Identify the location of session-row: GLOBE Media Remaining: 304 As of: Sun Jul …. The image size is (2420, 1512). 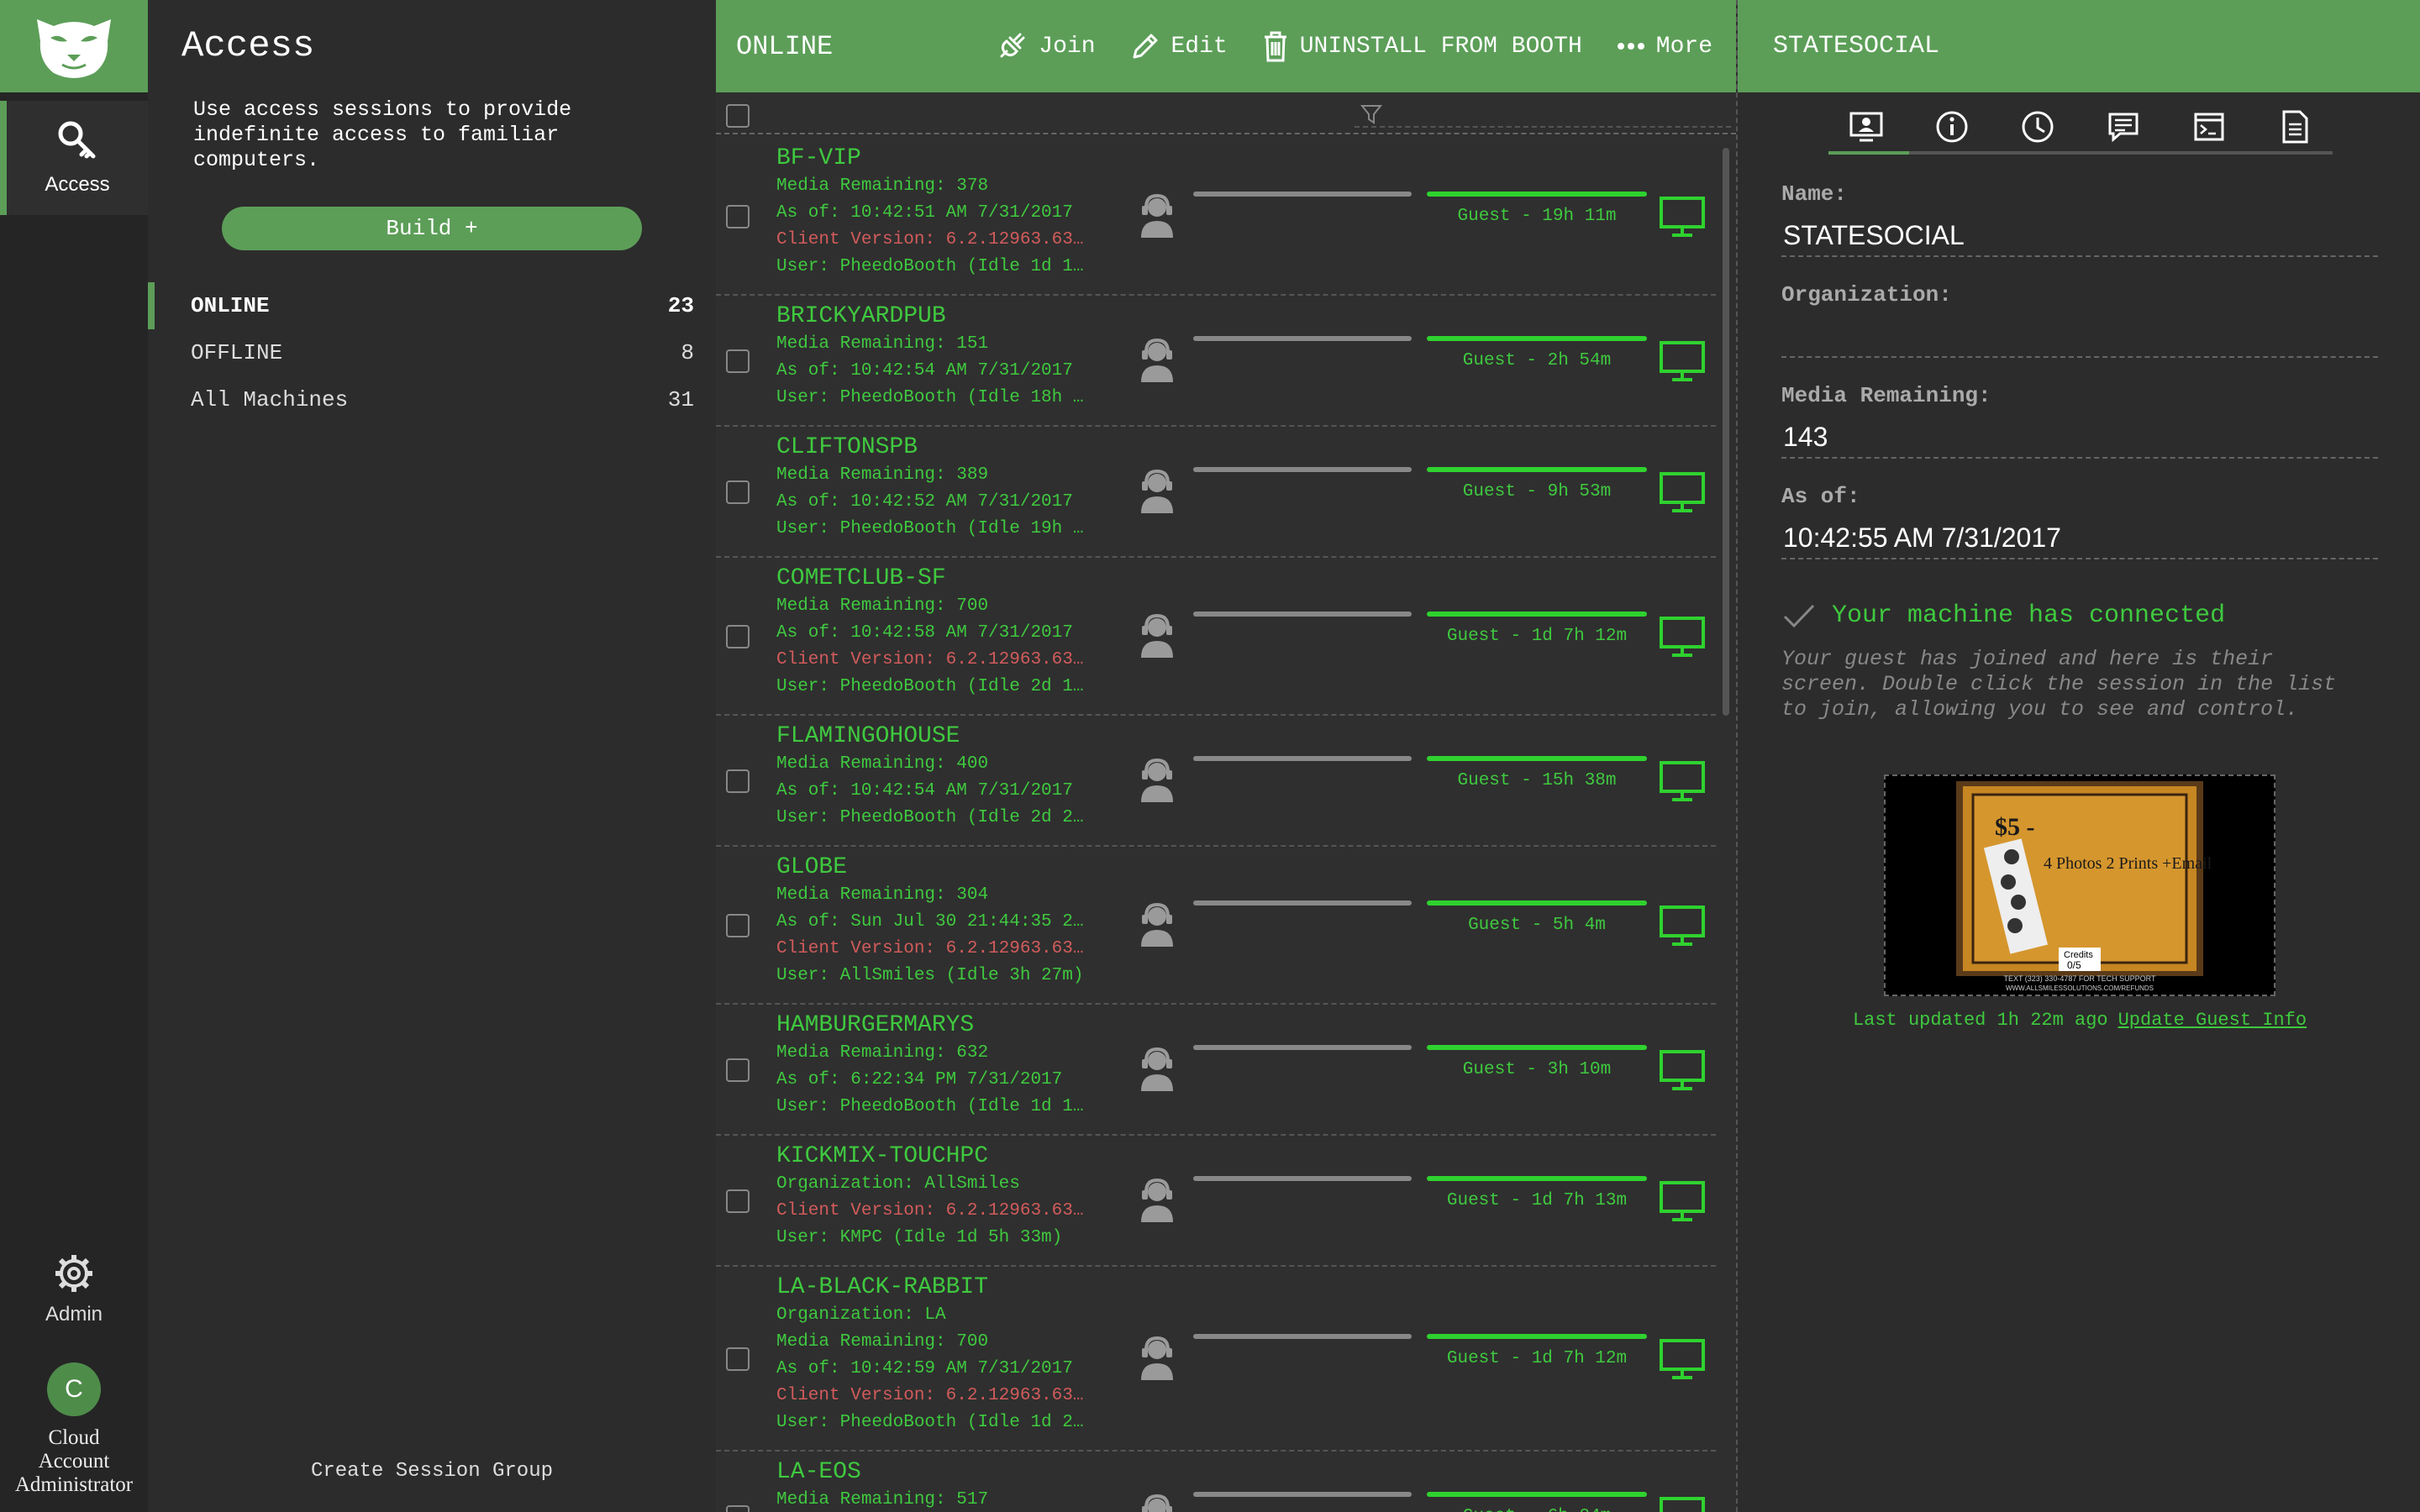
(1216, 926).